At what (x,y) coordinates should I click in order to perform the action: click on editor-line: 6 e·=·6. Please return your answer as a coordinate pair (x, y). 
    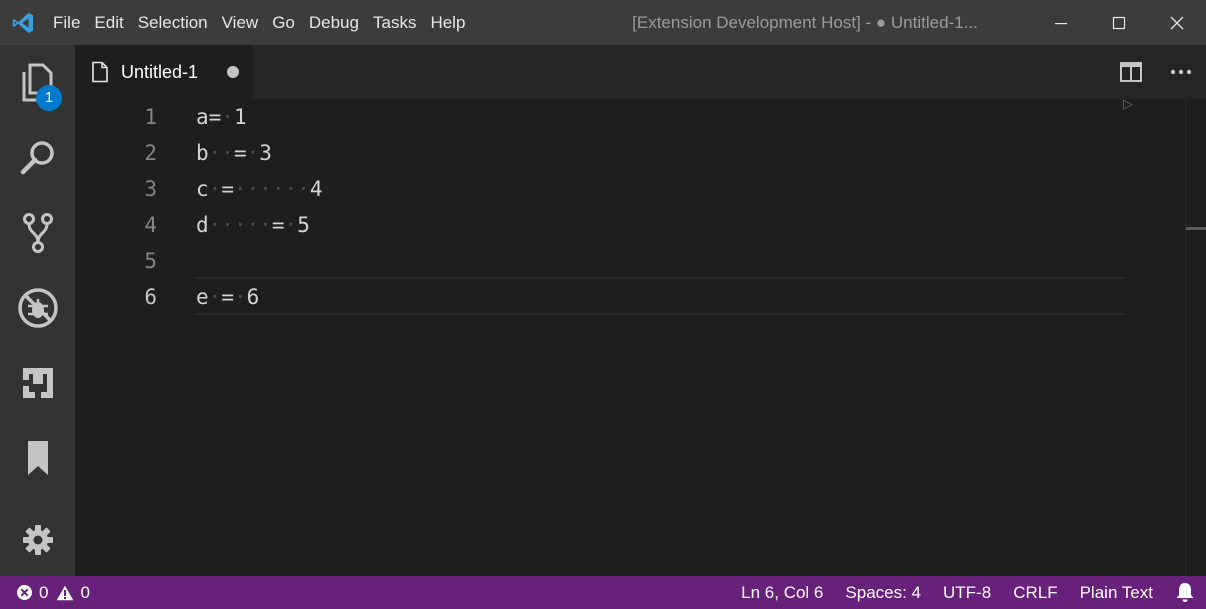
    Looking at the image, I should click on (600, 297).